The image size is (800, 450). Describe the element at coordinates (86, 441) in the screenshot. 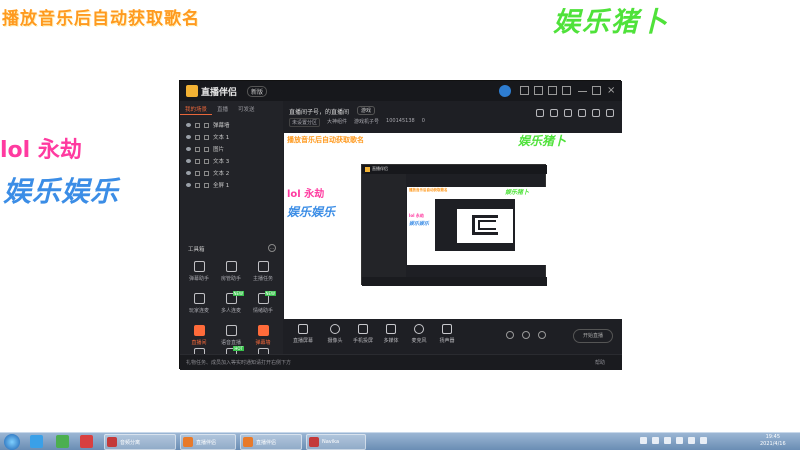

I see `media-player-icon` at that location.